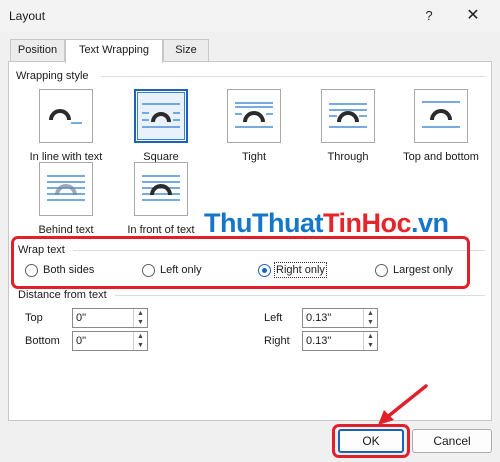 The image size is (500, 462). What do you see at coordinates (250, 16) in the screenshot?
I see `title-bar: Layout ? ✕` at bounding box center [250, 16].